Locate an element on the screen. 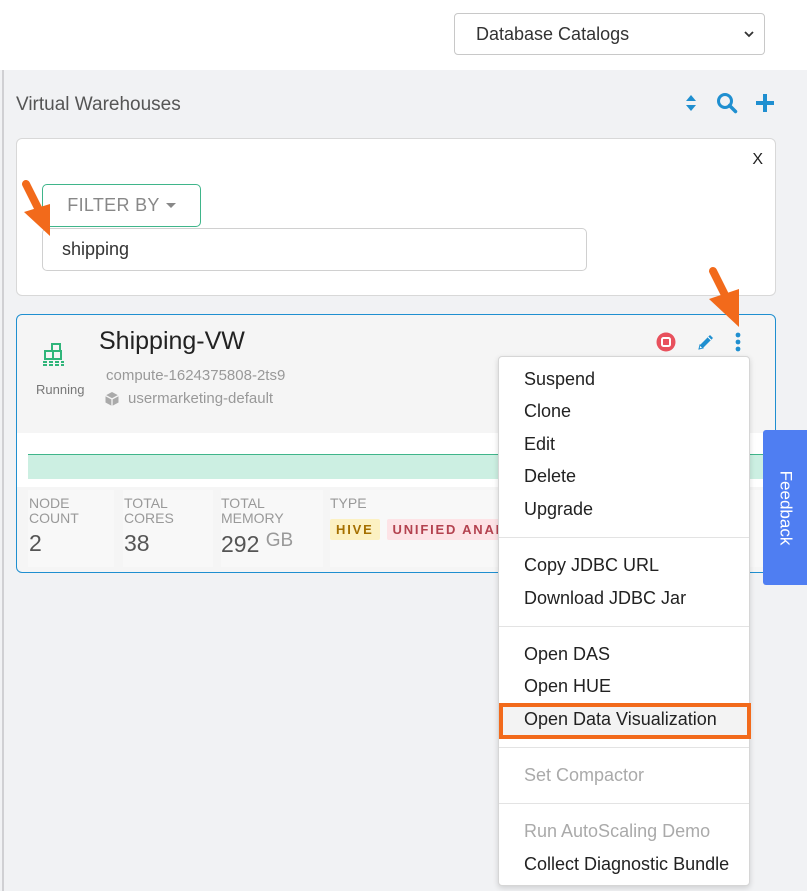 Image resolution: width=807 pixels, height=891 pixels. menu-item-open-hue: Open HUE is located at coordinates (567, 686).